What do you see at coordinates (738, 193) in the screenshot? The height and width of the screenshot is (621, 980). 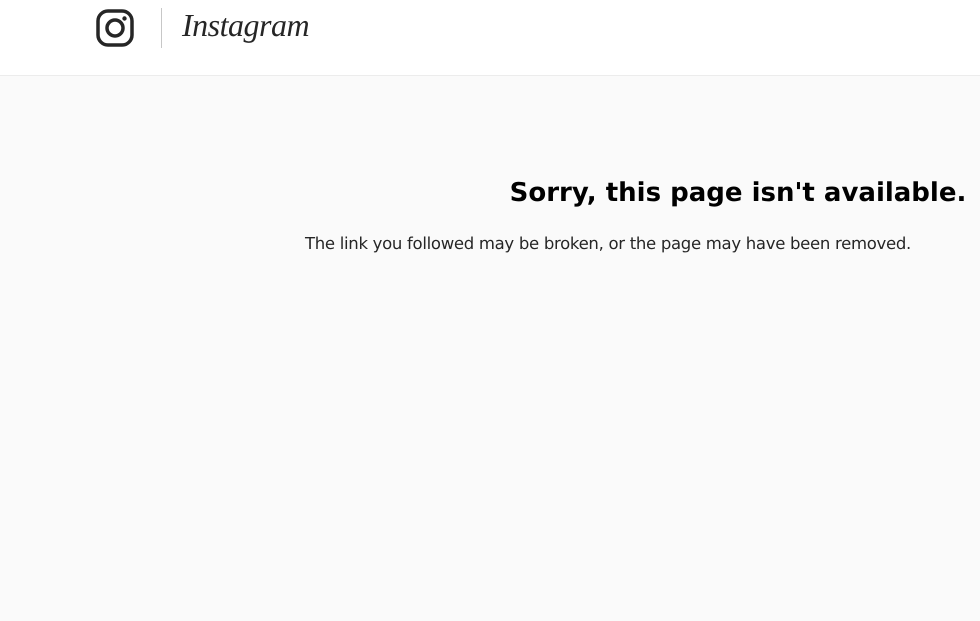 I see `error-title: Sorry, this page isn't available.` at bounding box center [738, 193].